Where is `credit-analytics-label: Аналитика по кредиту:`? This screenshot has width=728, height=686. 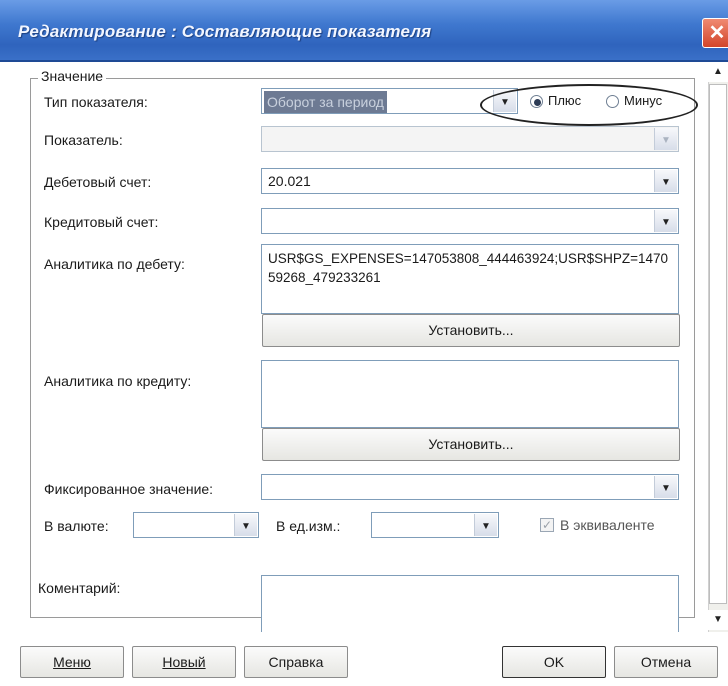
credit-analytics-label: Аналитика по кредиту: is located at coordinates (118, 381).